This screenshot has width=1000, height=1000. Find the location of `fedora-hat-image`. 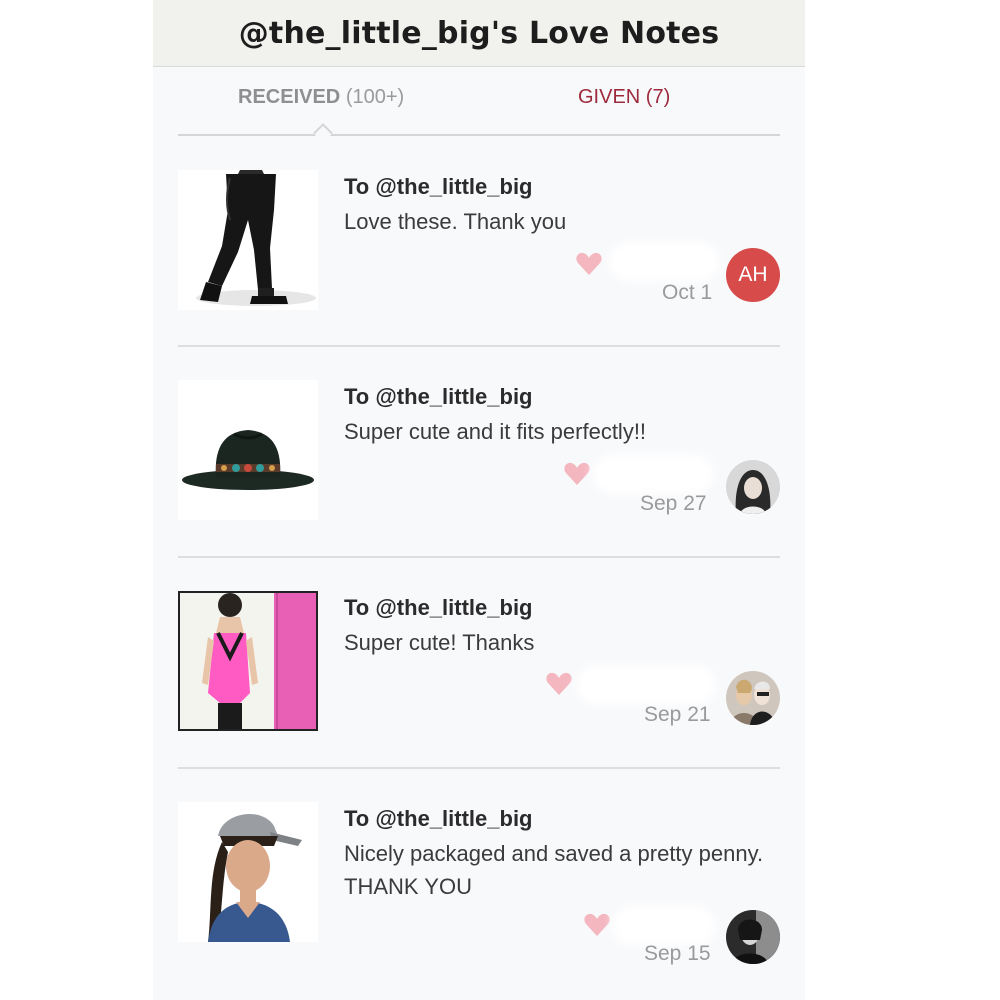

fedora-hat-image is located at coordinates (248, 450).